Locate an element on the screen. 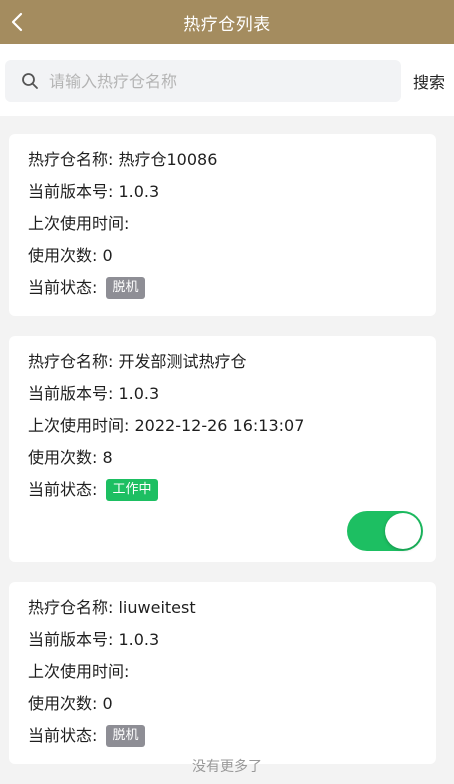 This screenshot has width=454, height=784. search-button: 搜索 is located at coordinates (429, 81).